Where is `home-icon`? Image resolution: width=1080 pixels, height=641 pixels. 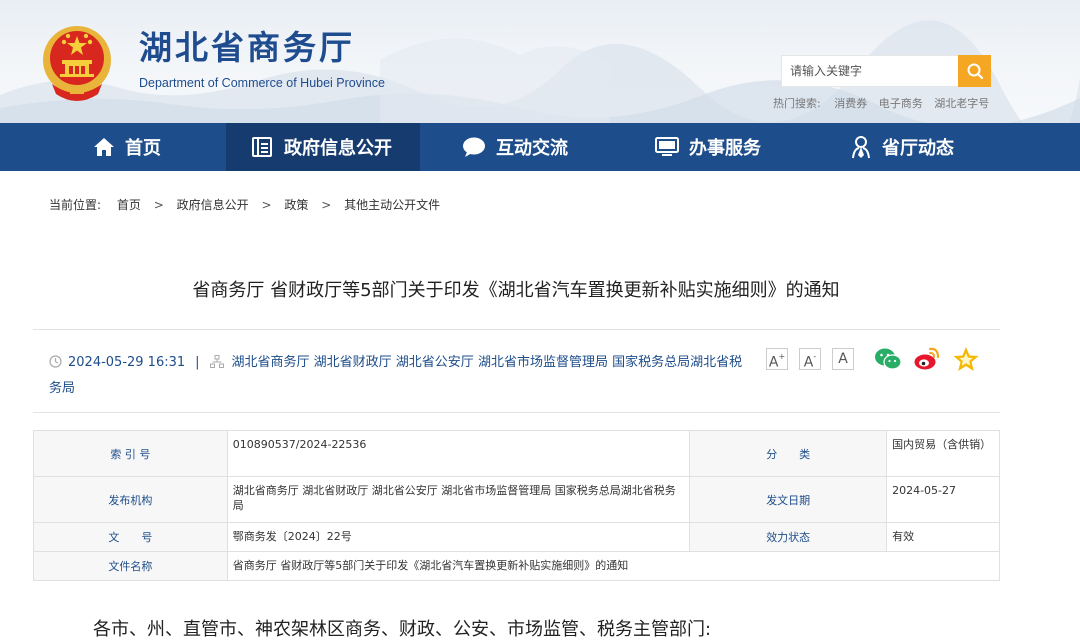
home-icon is located at coordinates (104, 147).